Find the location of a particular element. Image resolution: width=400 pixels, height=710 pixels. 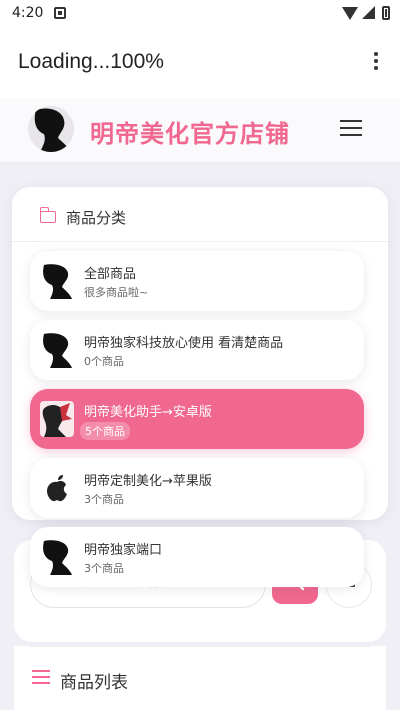

category-name: 全部商品 is located at coordinates (110, 274).